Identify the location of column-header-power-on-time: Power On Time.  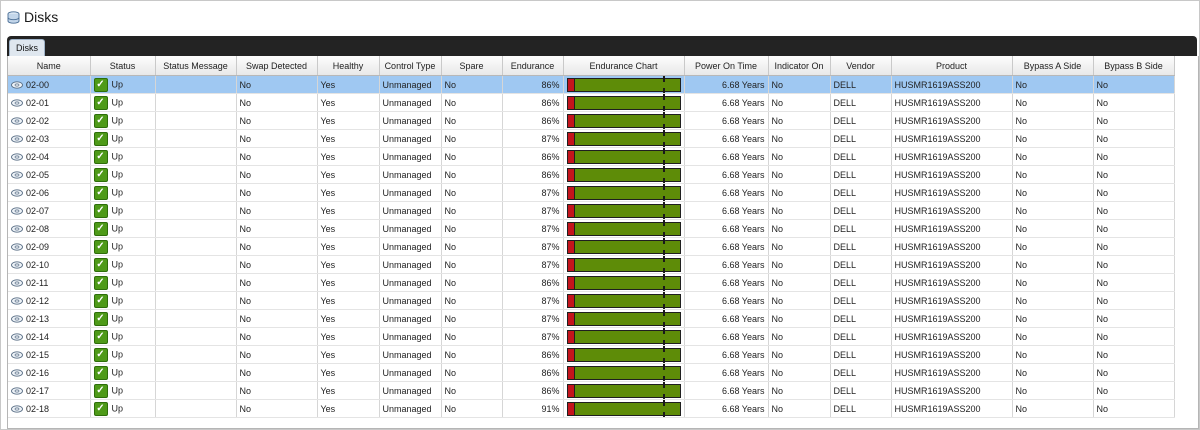
(726, 66).